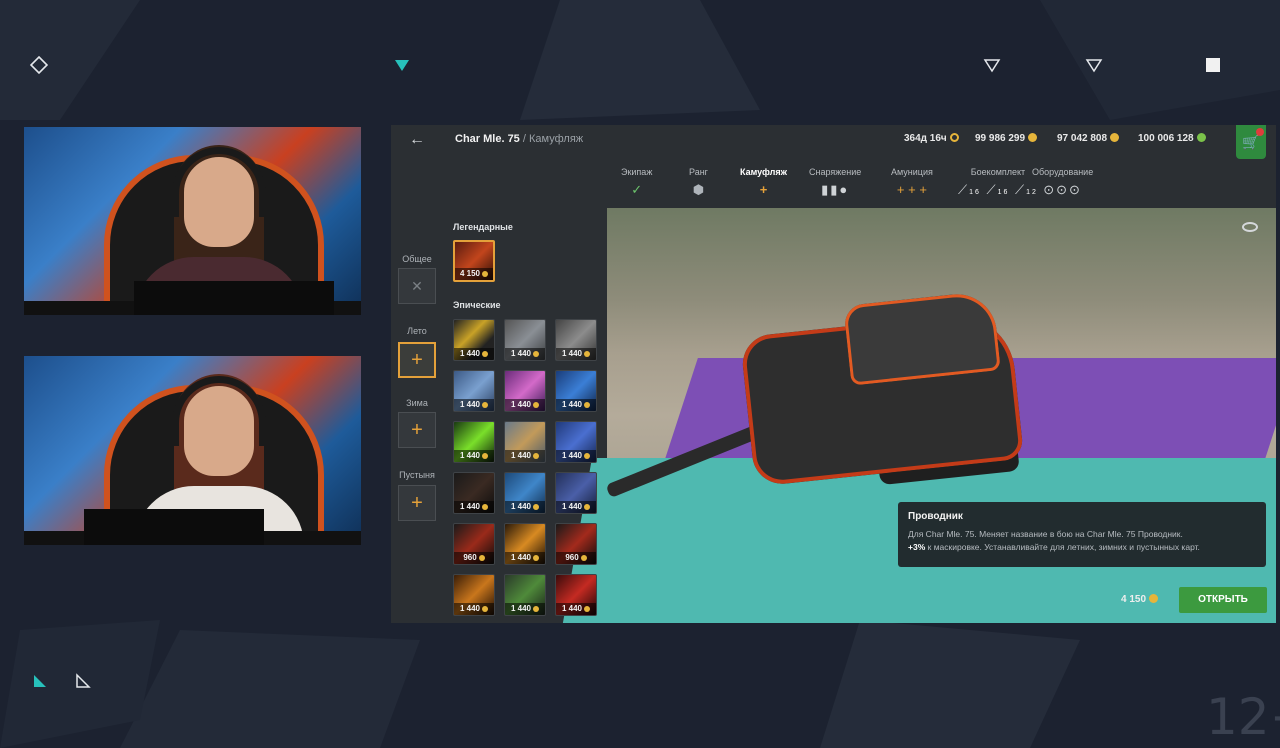 The height and width of the screenshot is (748, 1280). I want to click on eye-icon, so click(1250, 227).